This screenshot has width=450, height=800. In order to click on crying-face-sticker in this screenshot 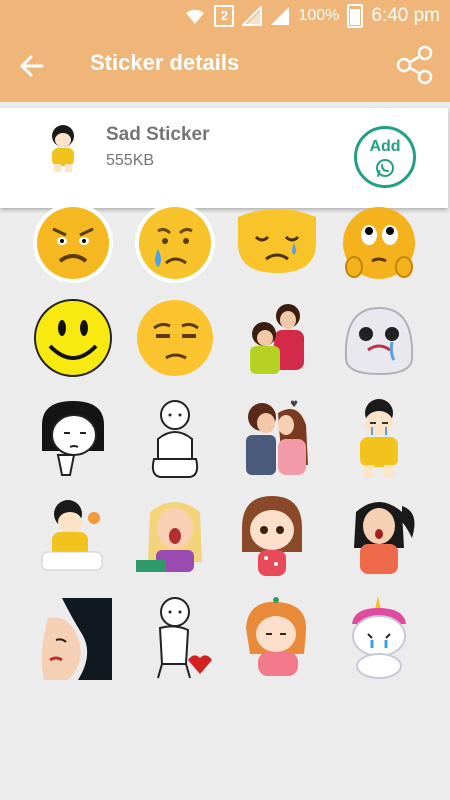, I will do `click(175, 248)`.